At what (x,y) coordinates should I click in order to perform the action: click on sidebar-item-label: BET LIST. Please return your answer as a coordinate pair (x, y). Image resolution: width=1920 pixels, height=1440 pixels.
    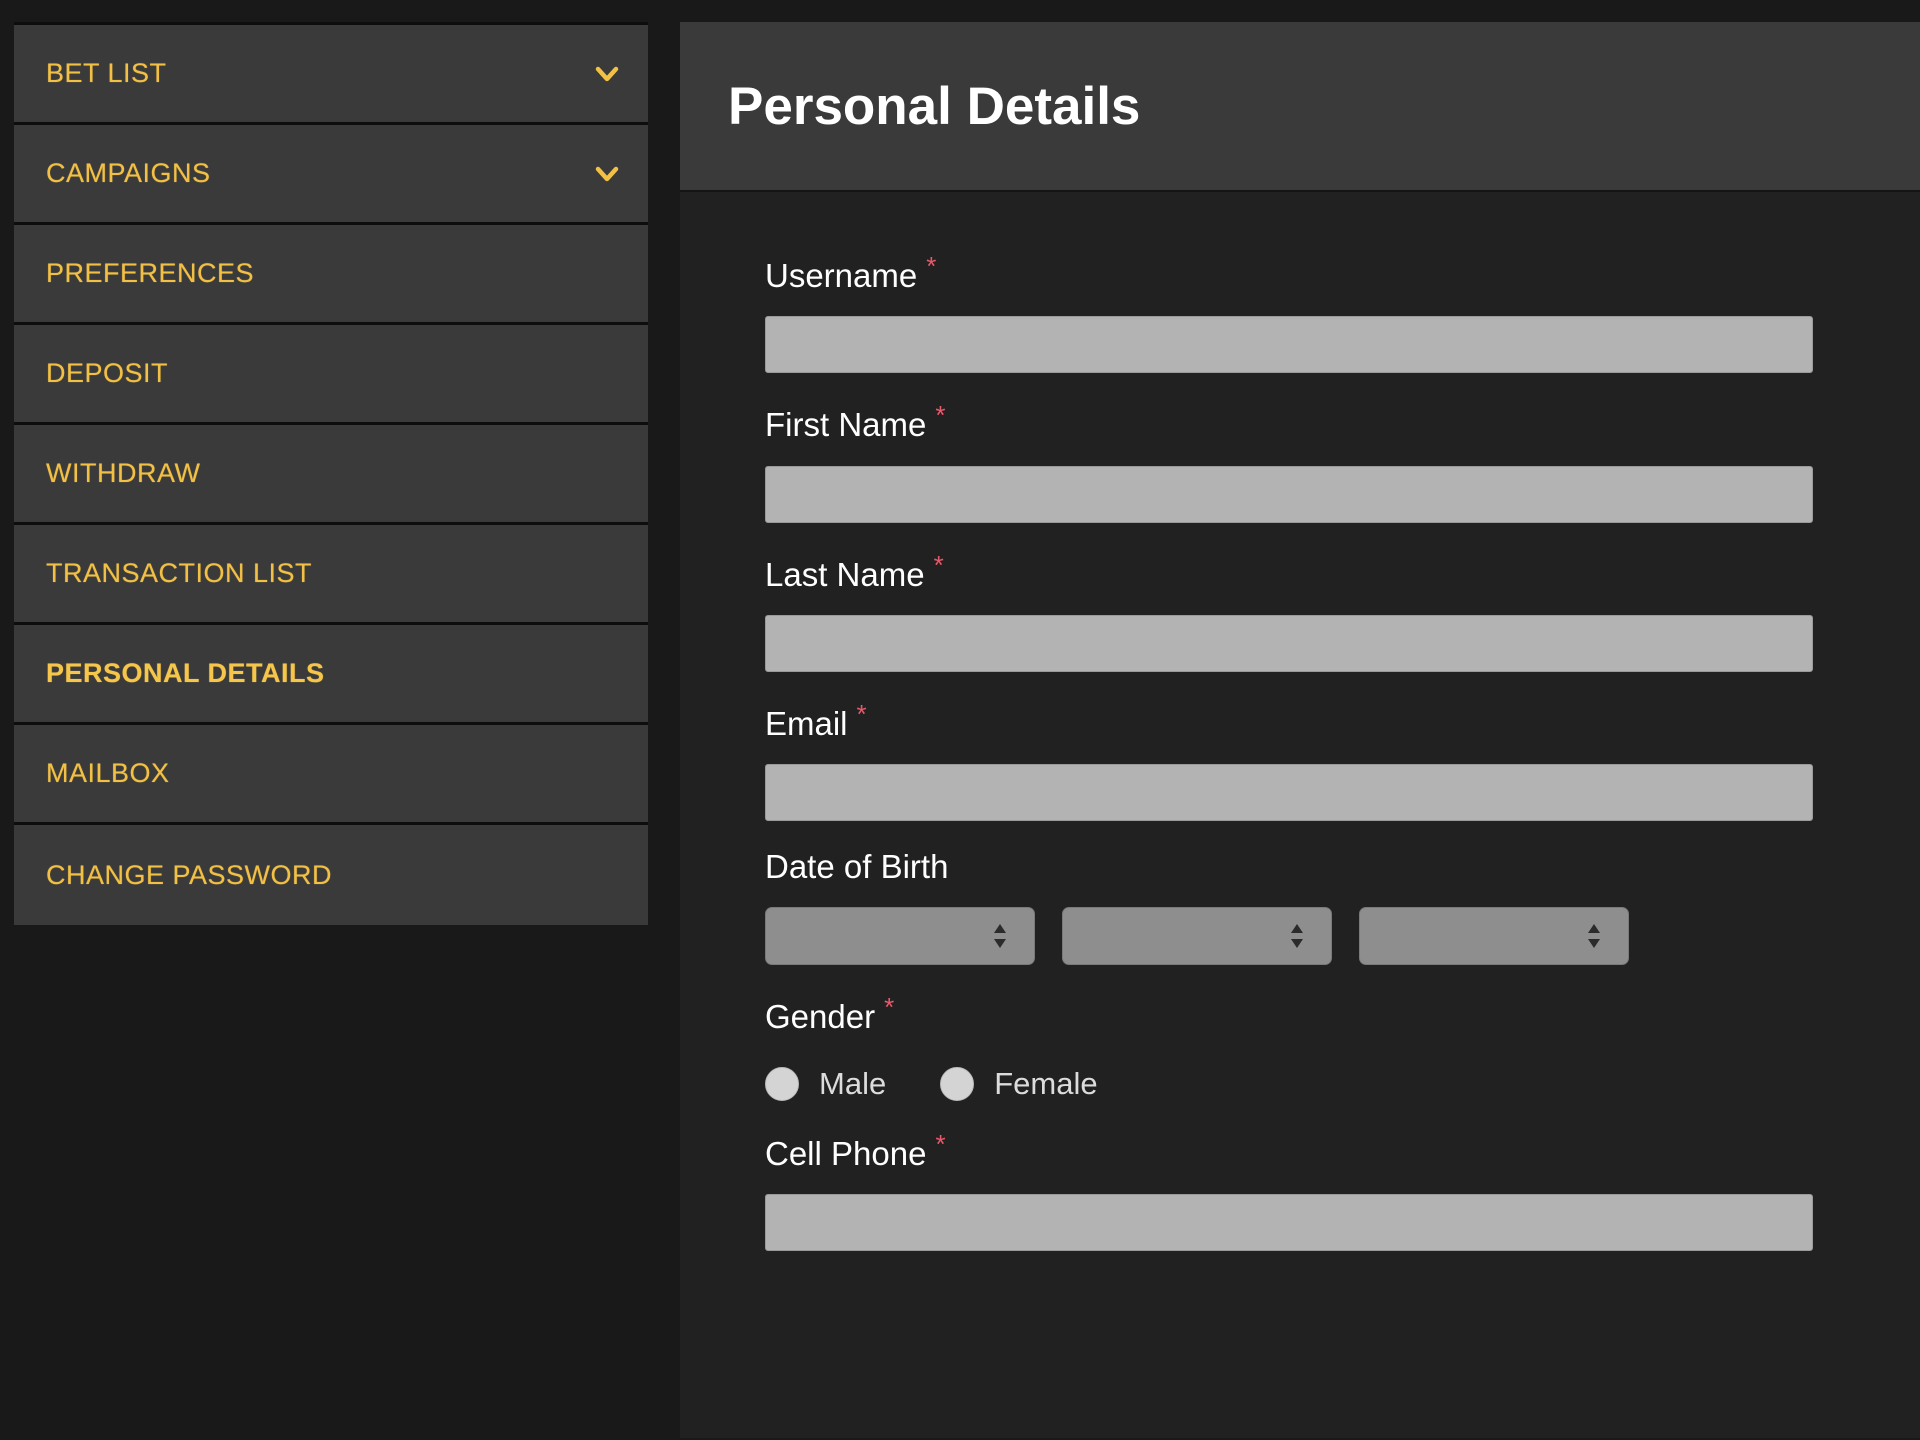
    Looking at the image, I should click on (106, 73).